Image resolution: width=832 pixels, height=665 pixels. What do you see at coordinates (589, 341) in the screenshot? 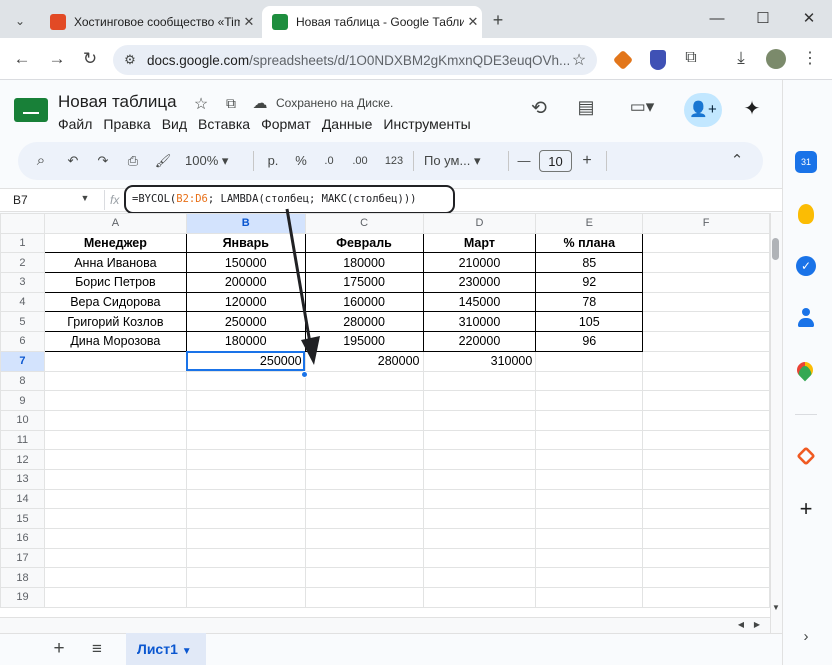
I see `cell: 96` at bounding box center [589, 341].